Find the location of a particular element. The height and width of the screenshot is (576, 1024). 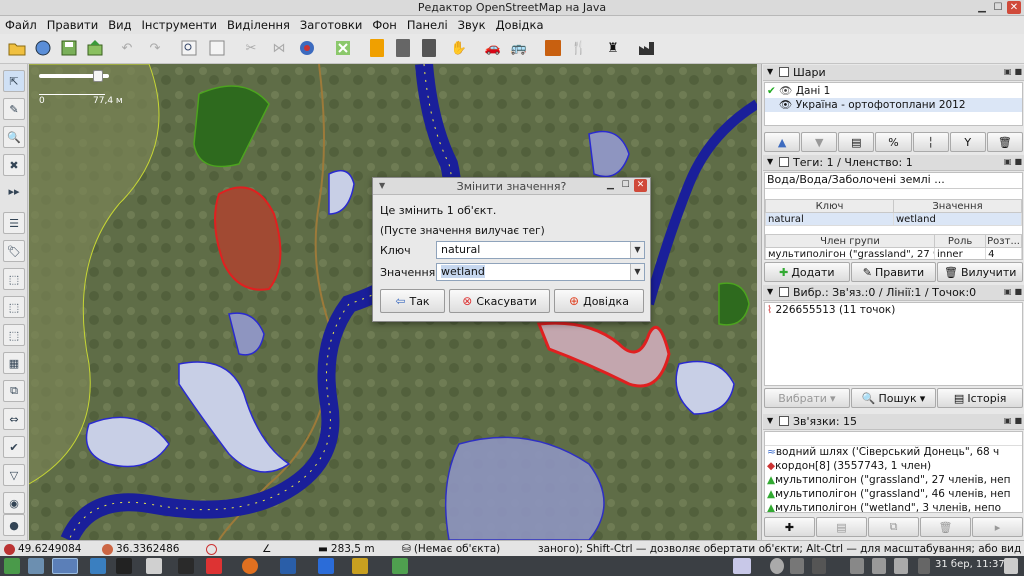

edit-tag-button: ✎ Правити is located at coordinates (893, 272).